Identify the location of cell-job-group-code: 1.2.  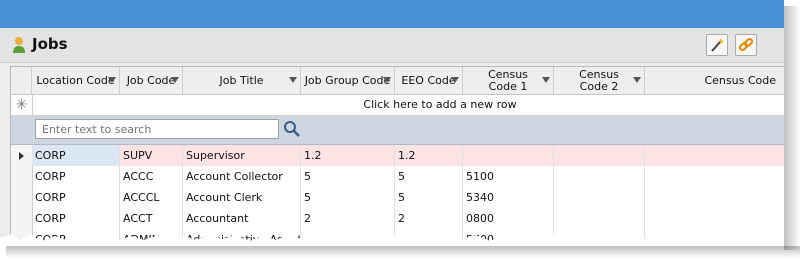
(348, 155).